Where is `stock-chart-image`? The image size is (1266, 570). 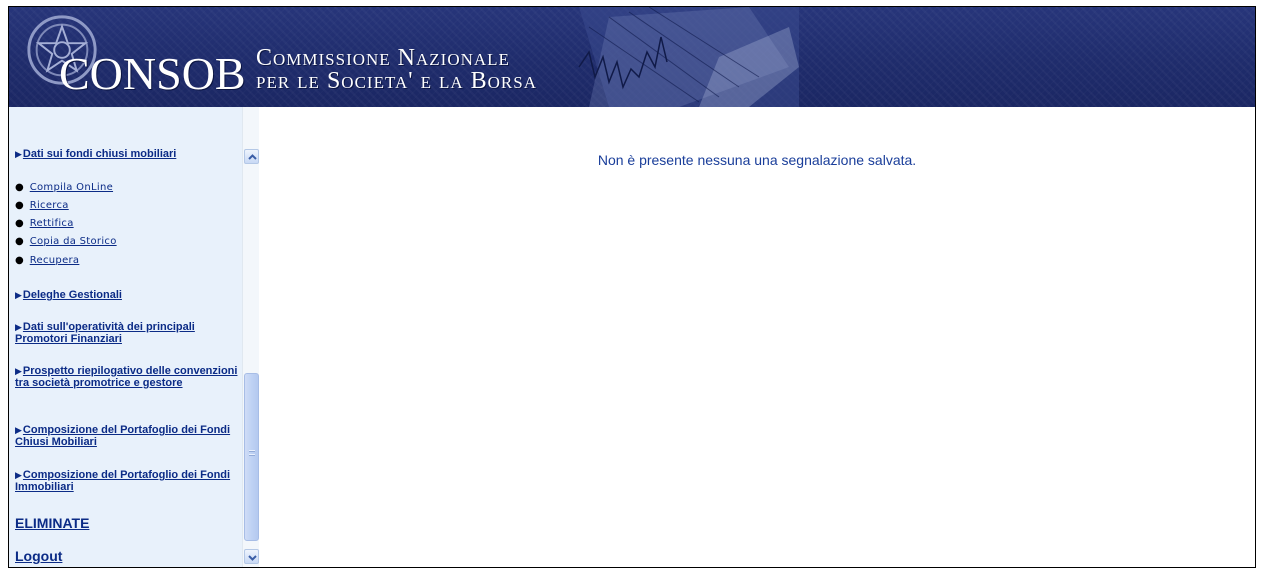 stock-chart-image is located at coordinates (688, 57).